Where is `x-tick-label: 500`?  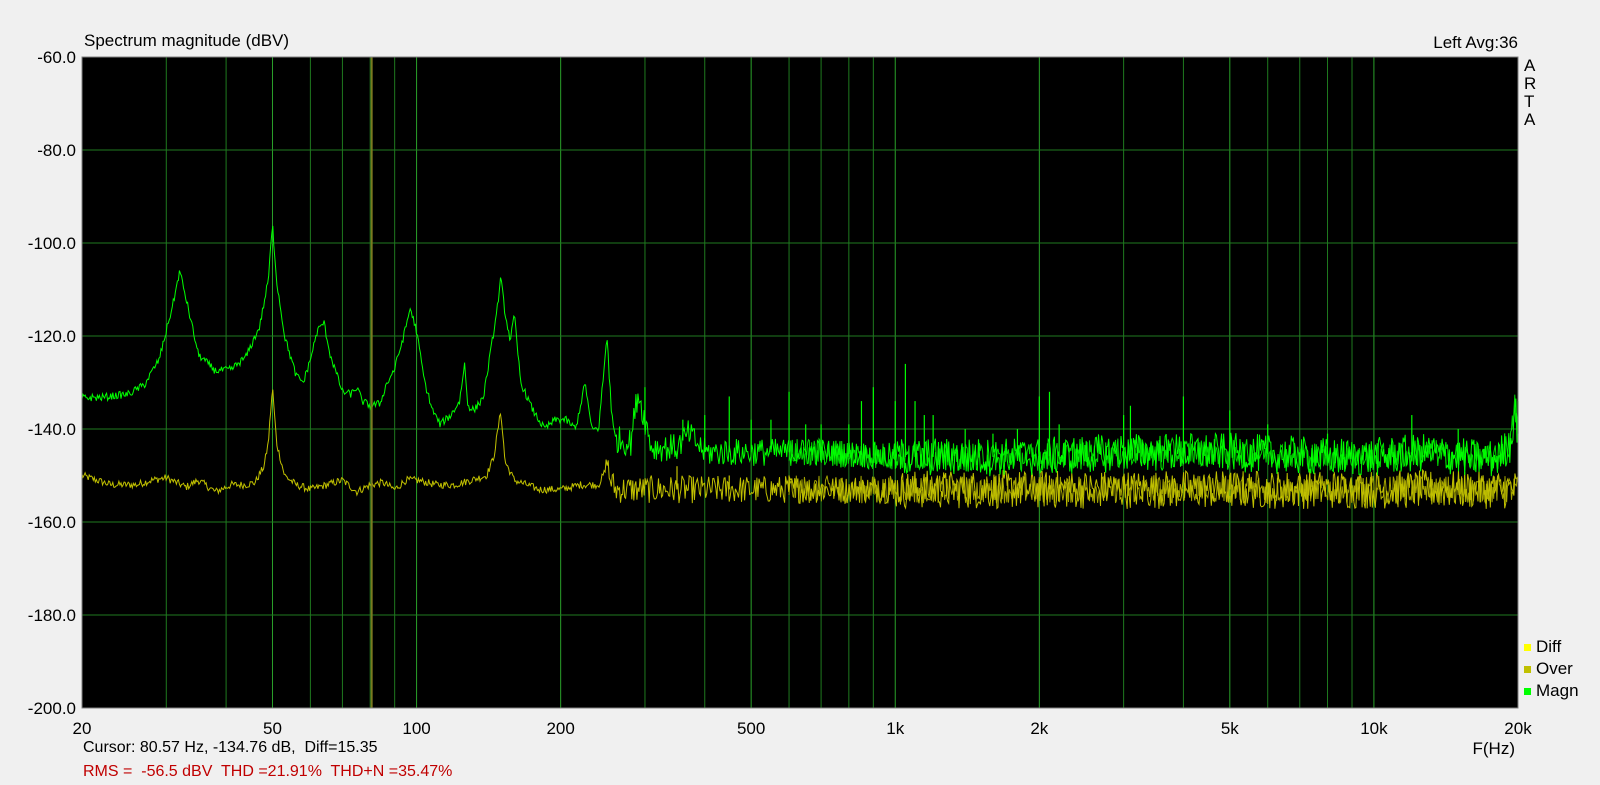 x-tick-label: 500 is located at coordinates (751, 728).